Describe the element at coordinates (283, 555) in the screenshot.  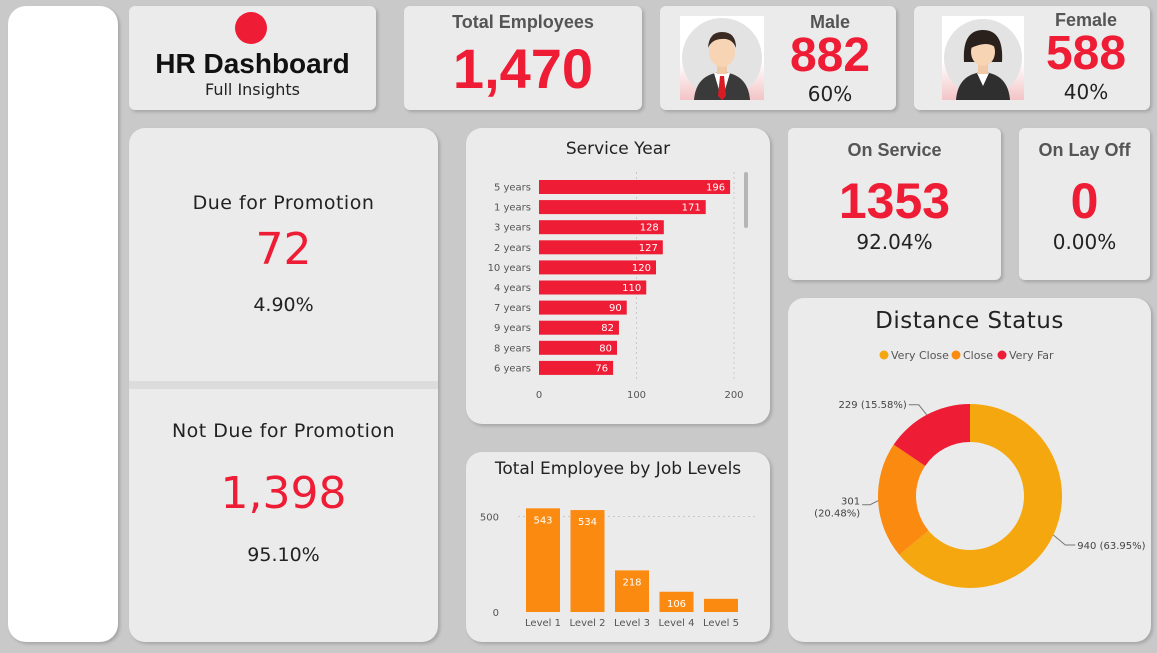
I see `not-due-promotion-pct: 95.10%` at that location.